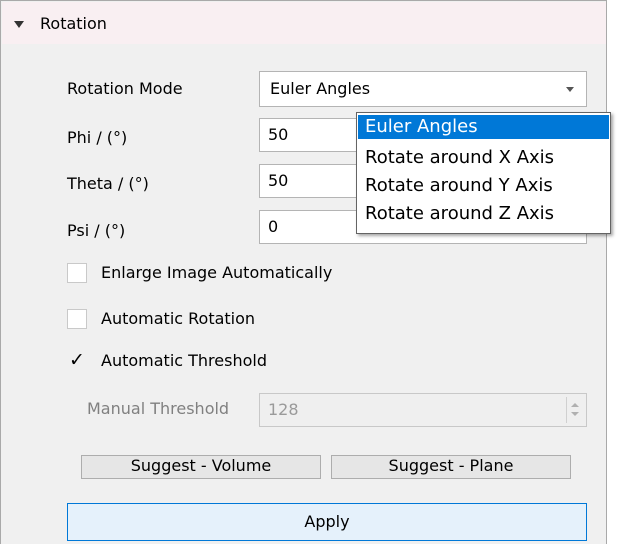 The width and height of the screenshot is (619, 544). What do you see at coordinates (73, 23) in the screenshot?
I see `section-title: Rotation` at bounding box center [73, 23].